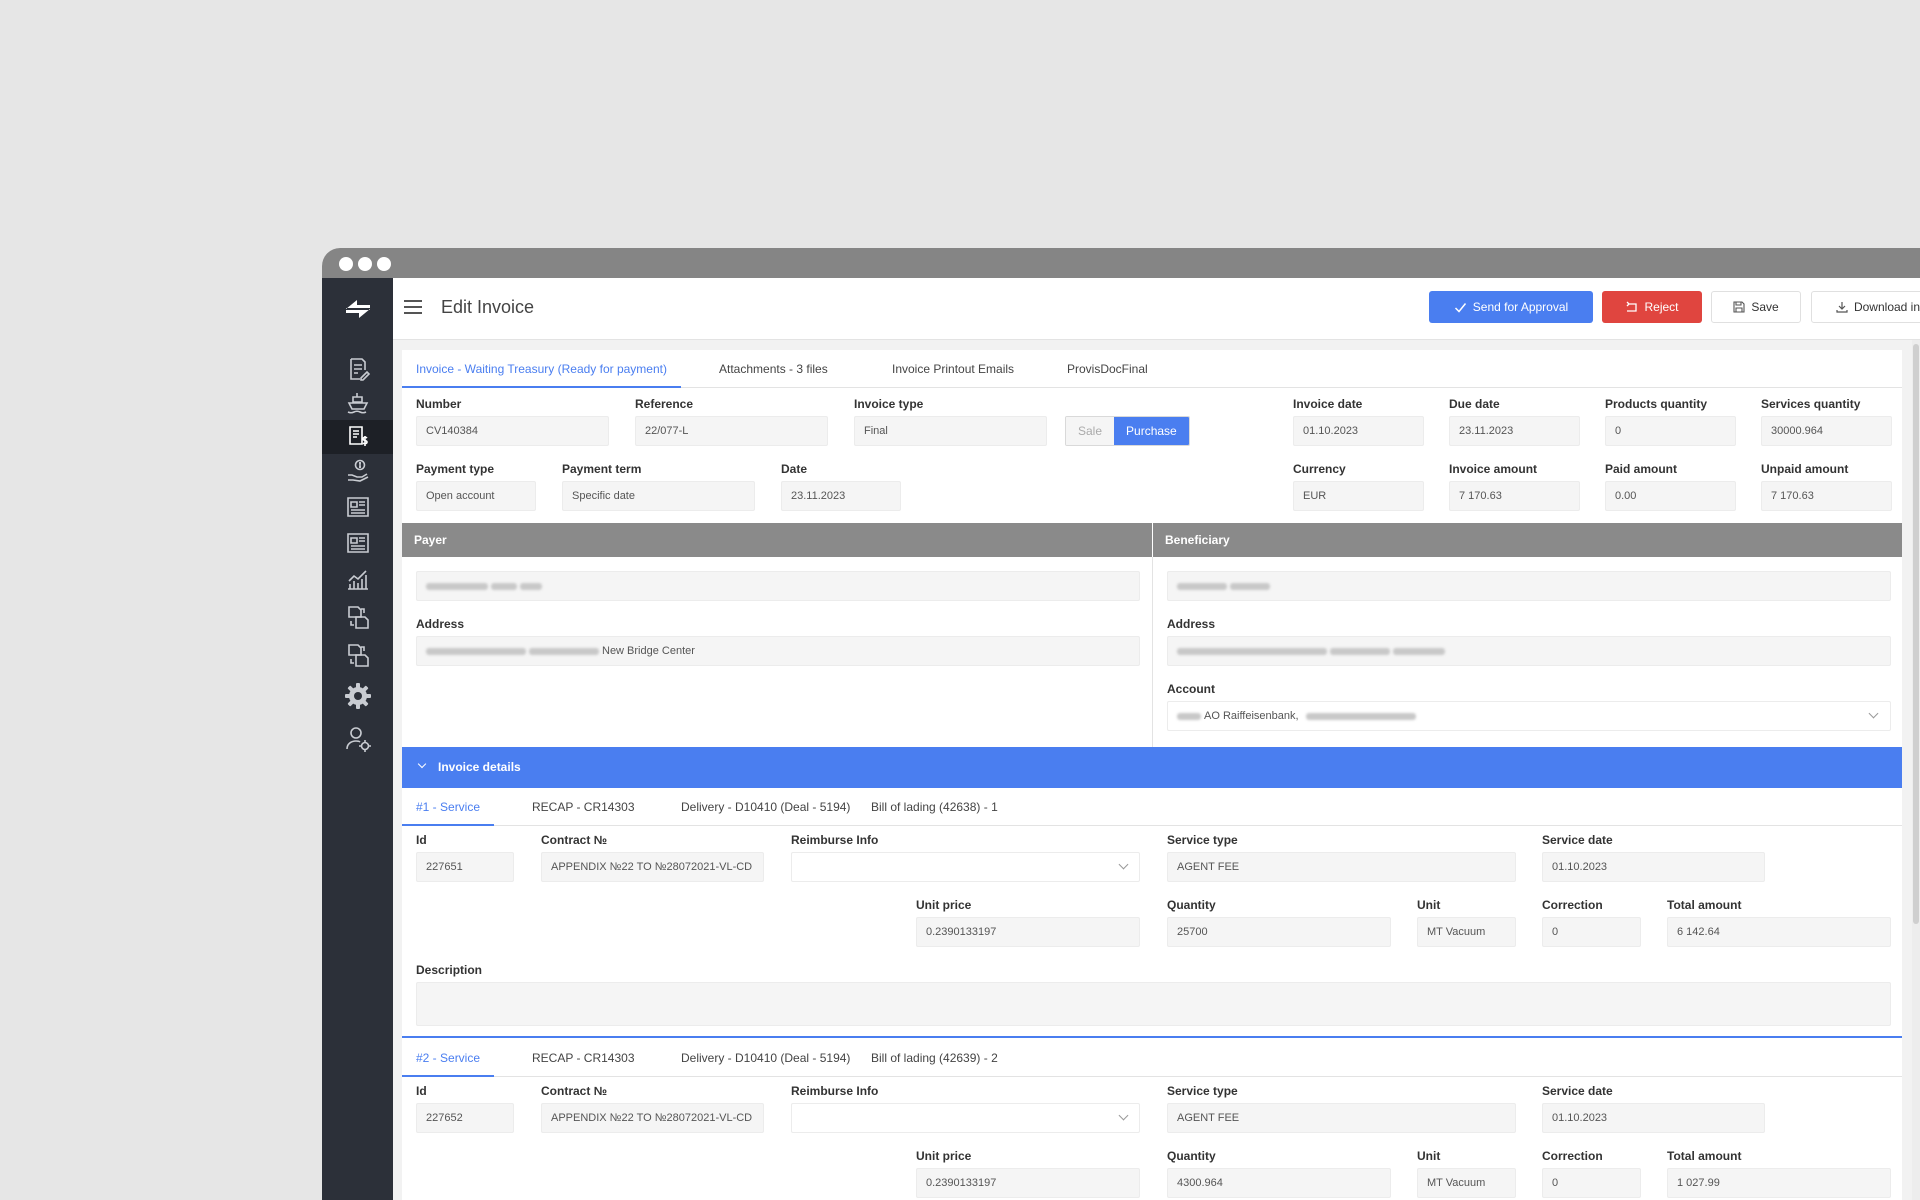 The width and height of the screenshot is (1920, 1200). What do you see at coordinates (1529, 651) in the screenshot?
I see `beneficiary-address-field` at bounding box center [1529, 651].